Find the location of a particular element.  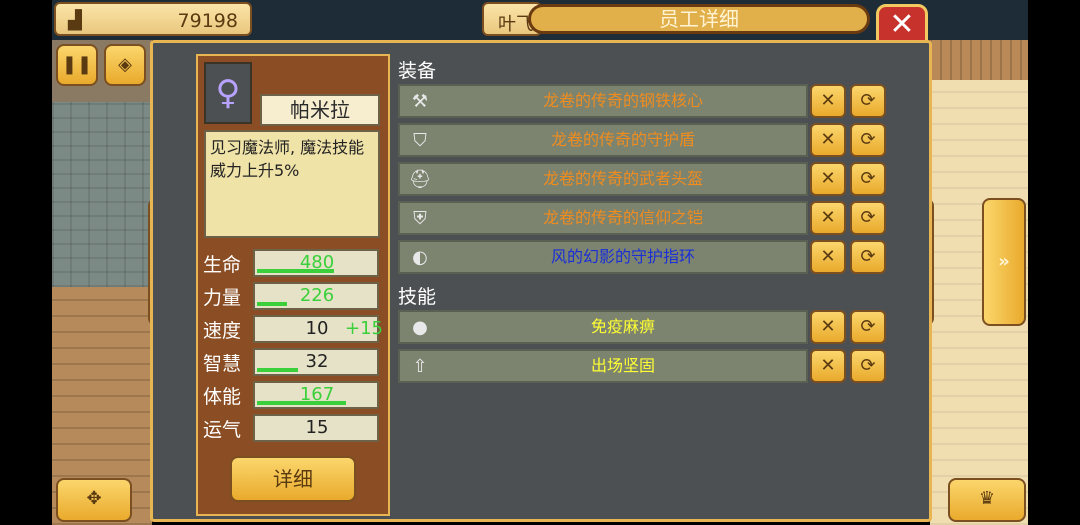

stat-value: 480 is located at coordinates (317, 262).